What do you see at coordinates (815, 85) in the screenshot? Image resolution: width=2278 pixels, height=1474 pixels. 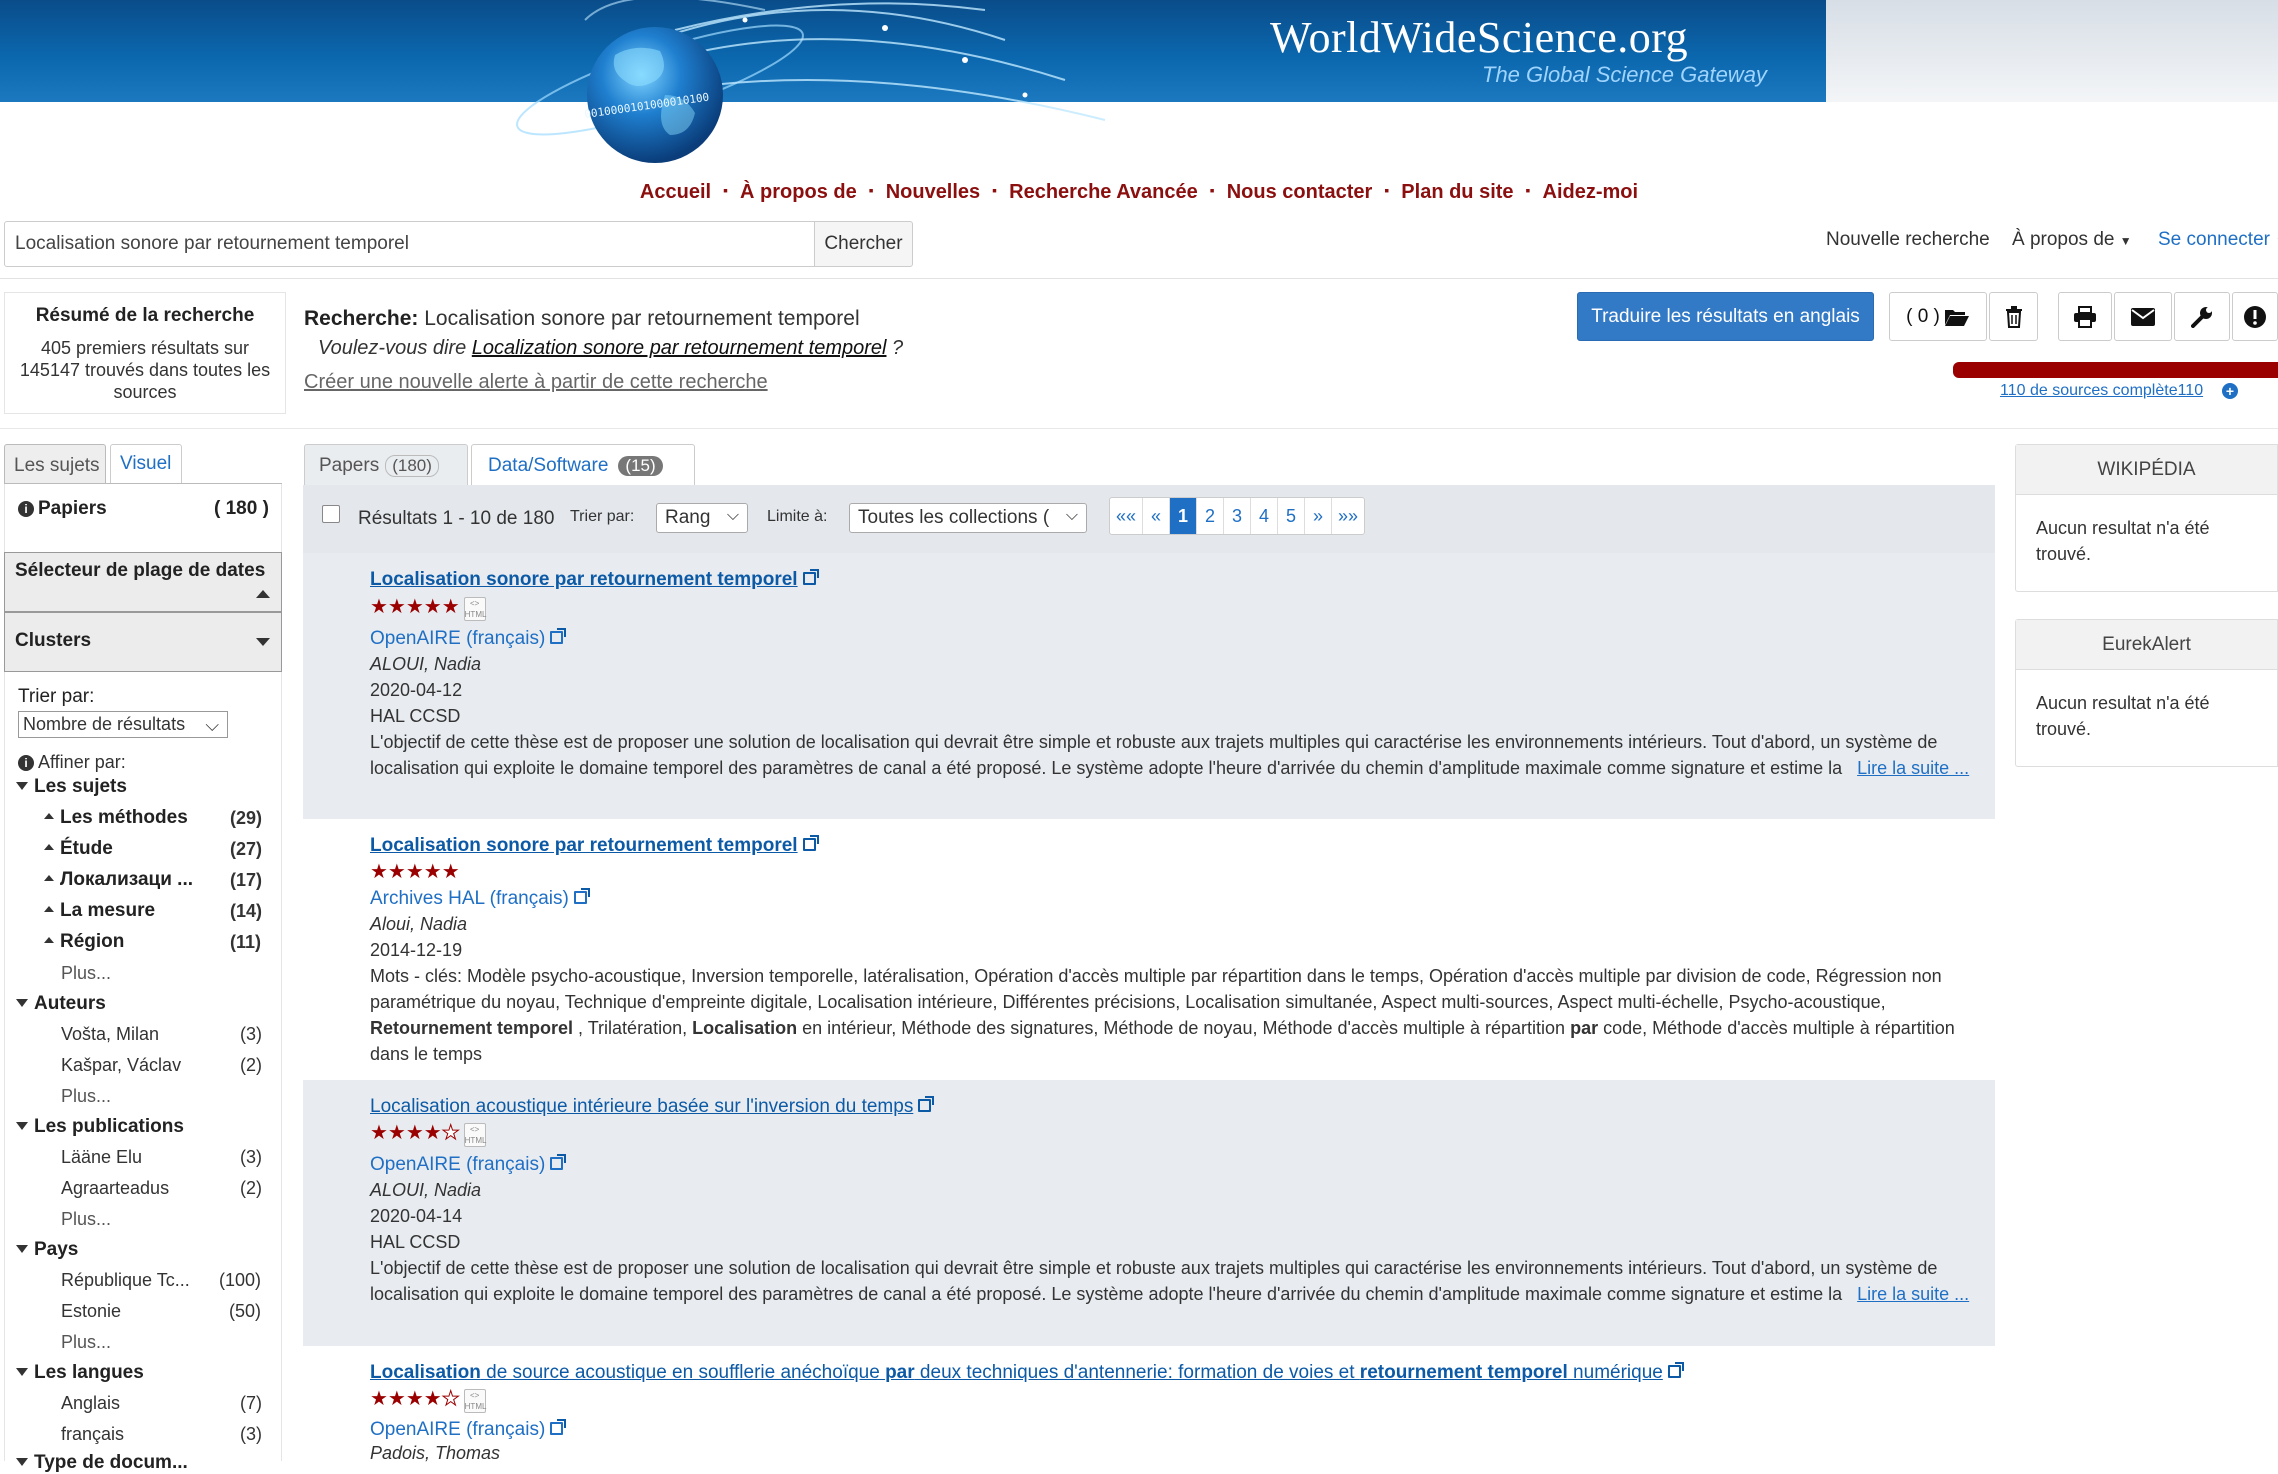 I see `globe-logo-icon: 0010000101000010100` at bounding box center [815, 85].